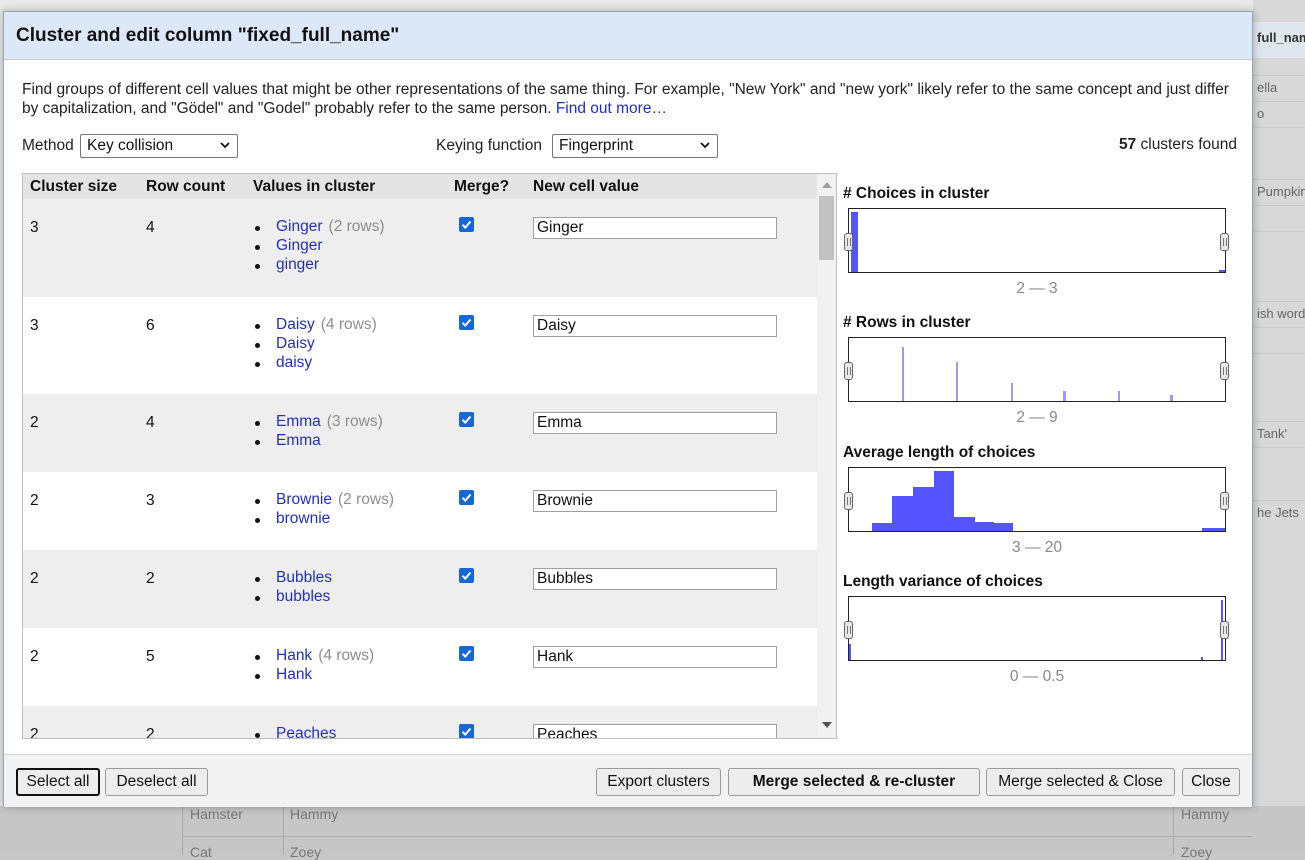  I want to click on keying-select-value: Fingerprint, so click(596, 145).